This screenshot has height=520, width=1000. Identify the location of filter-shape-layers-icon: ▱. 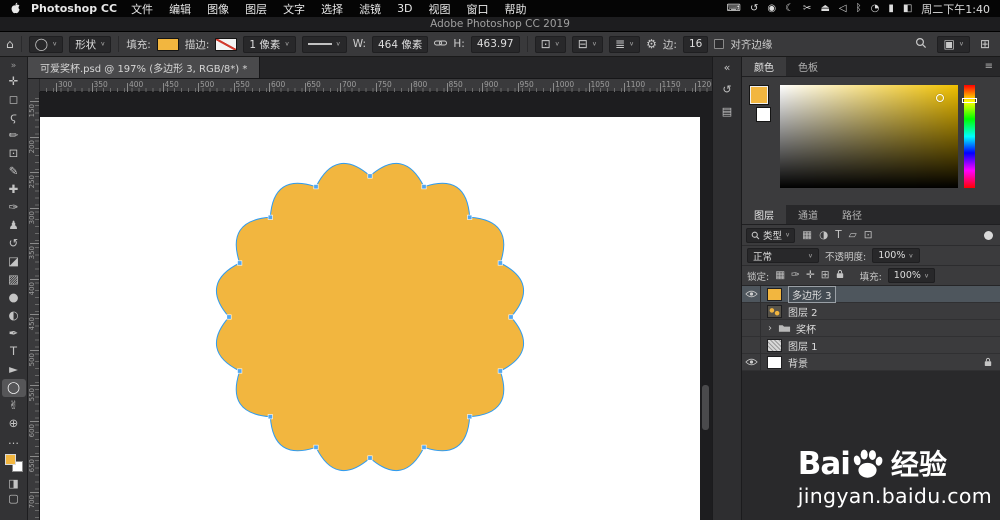
(853, 235).